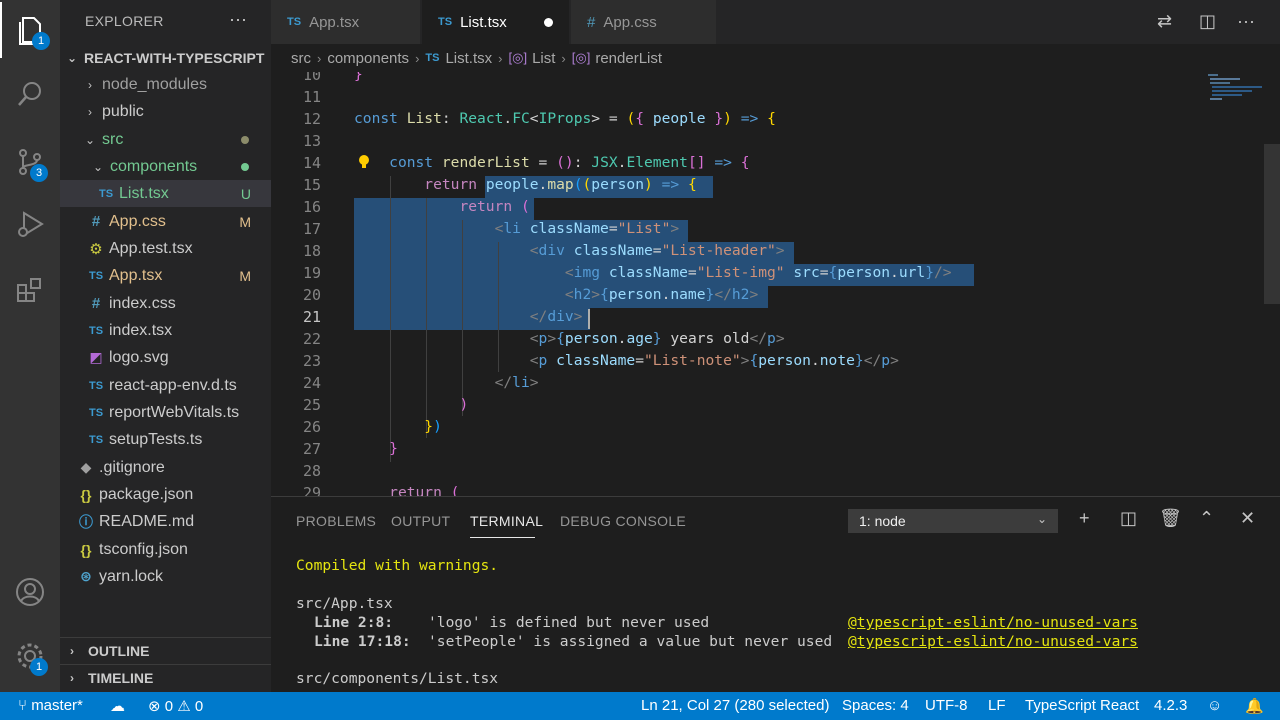  I want to click on lightbulb-icon, so click(364, 162).